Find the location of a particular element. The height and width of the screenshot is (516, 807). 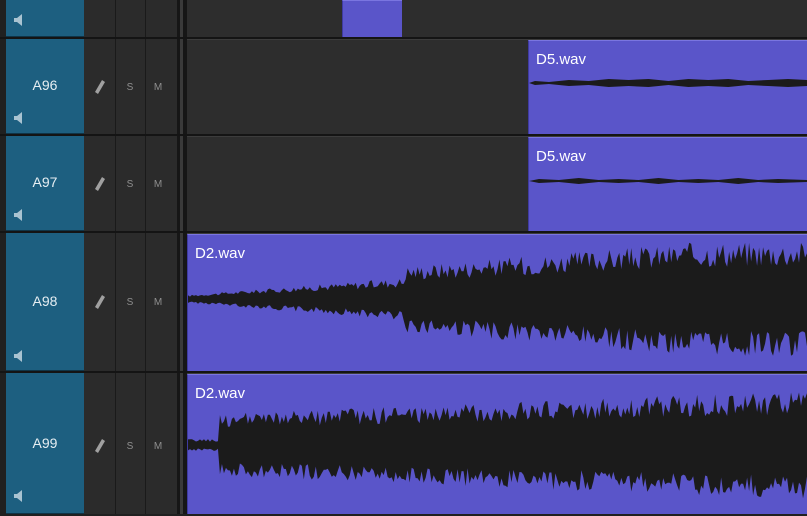

track-controls-a96: S M is located at coordinates (130, 86).